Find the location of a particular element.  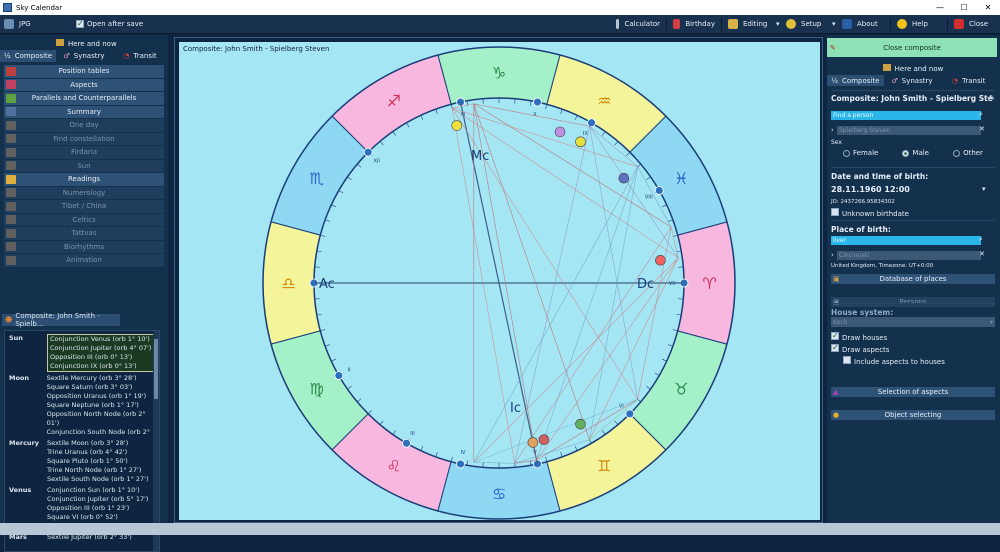

house-system-select: Koch▾ is located at coordinates (913, 322).